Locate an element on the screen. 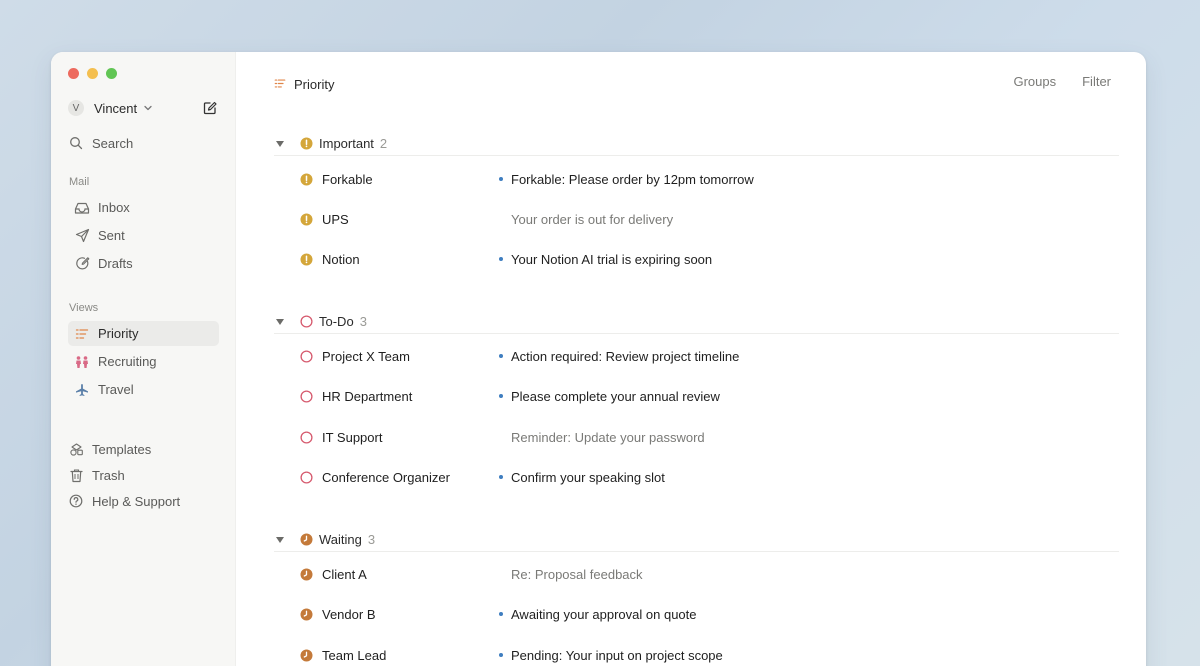 The image size is (1200, 666). search-label: Search is located at coordinates (113, 143).